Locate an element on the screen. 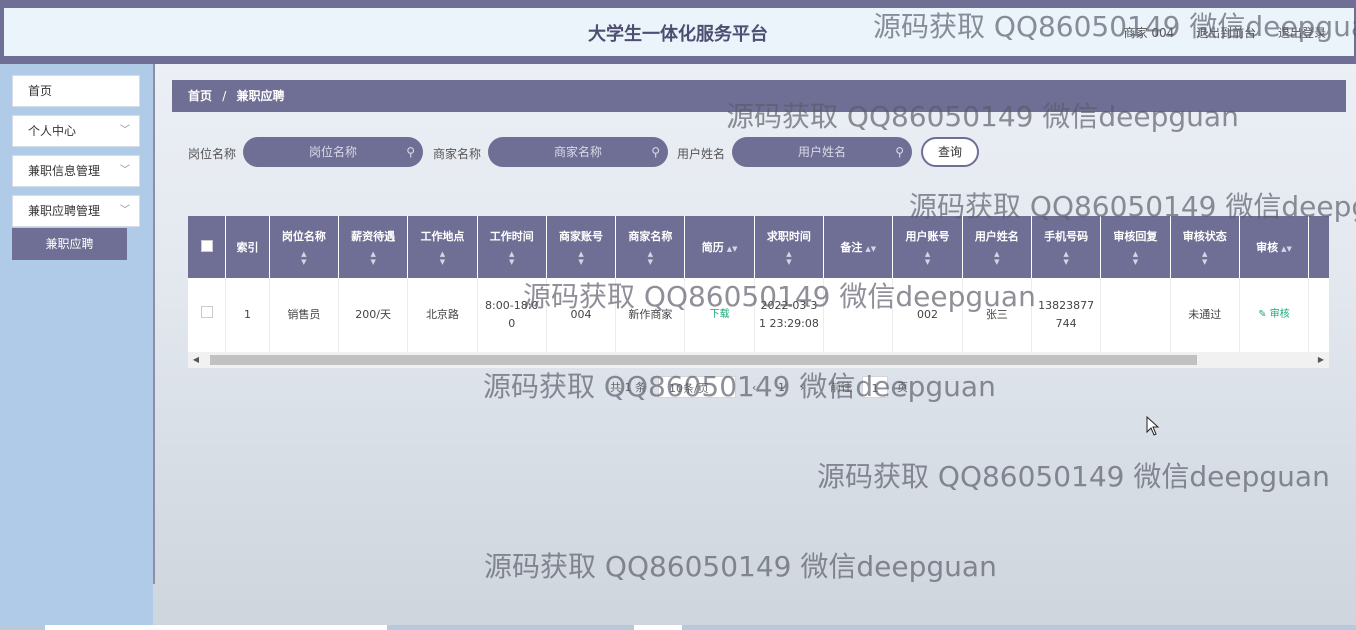 The image size is (1356, 630). col-header-work-time: 工作时间 ▲ ▼ is located at coordinates (512, 247).